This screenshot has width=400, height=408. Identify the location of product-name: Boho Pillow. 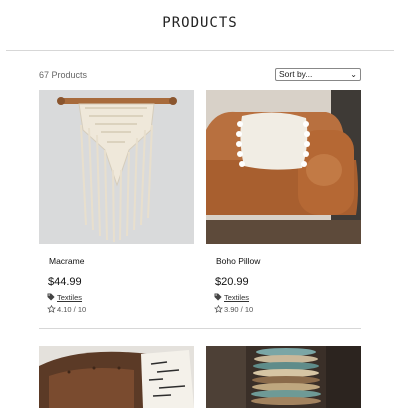
(238, 261).